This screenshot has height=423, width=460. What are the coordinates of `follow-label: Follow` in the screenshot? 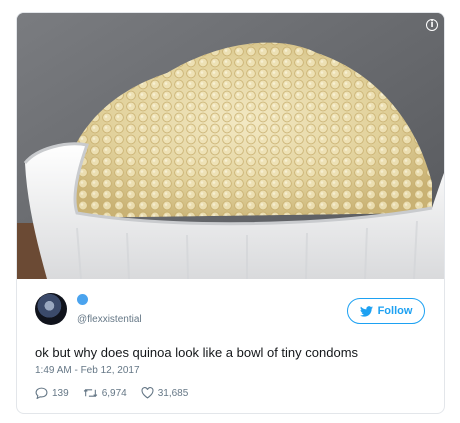 It's located at (395, 311).